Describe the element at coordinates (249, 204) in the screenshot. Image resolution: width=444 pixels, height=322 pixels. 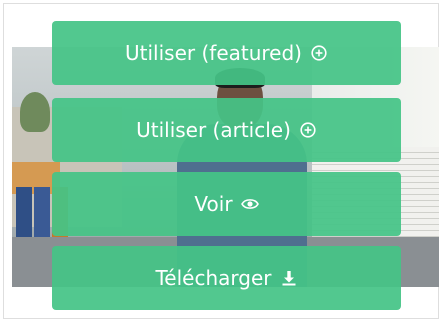
I see `eye-icon` at that location.